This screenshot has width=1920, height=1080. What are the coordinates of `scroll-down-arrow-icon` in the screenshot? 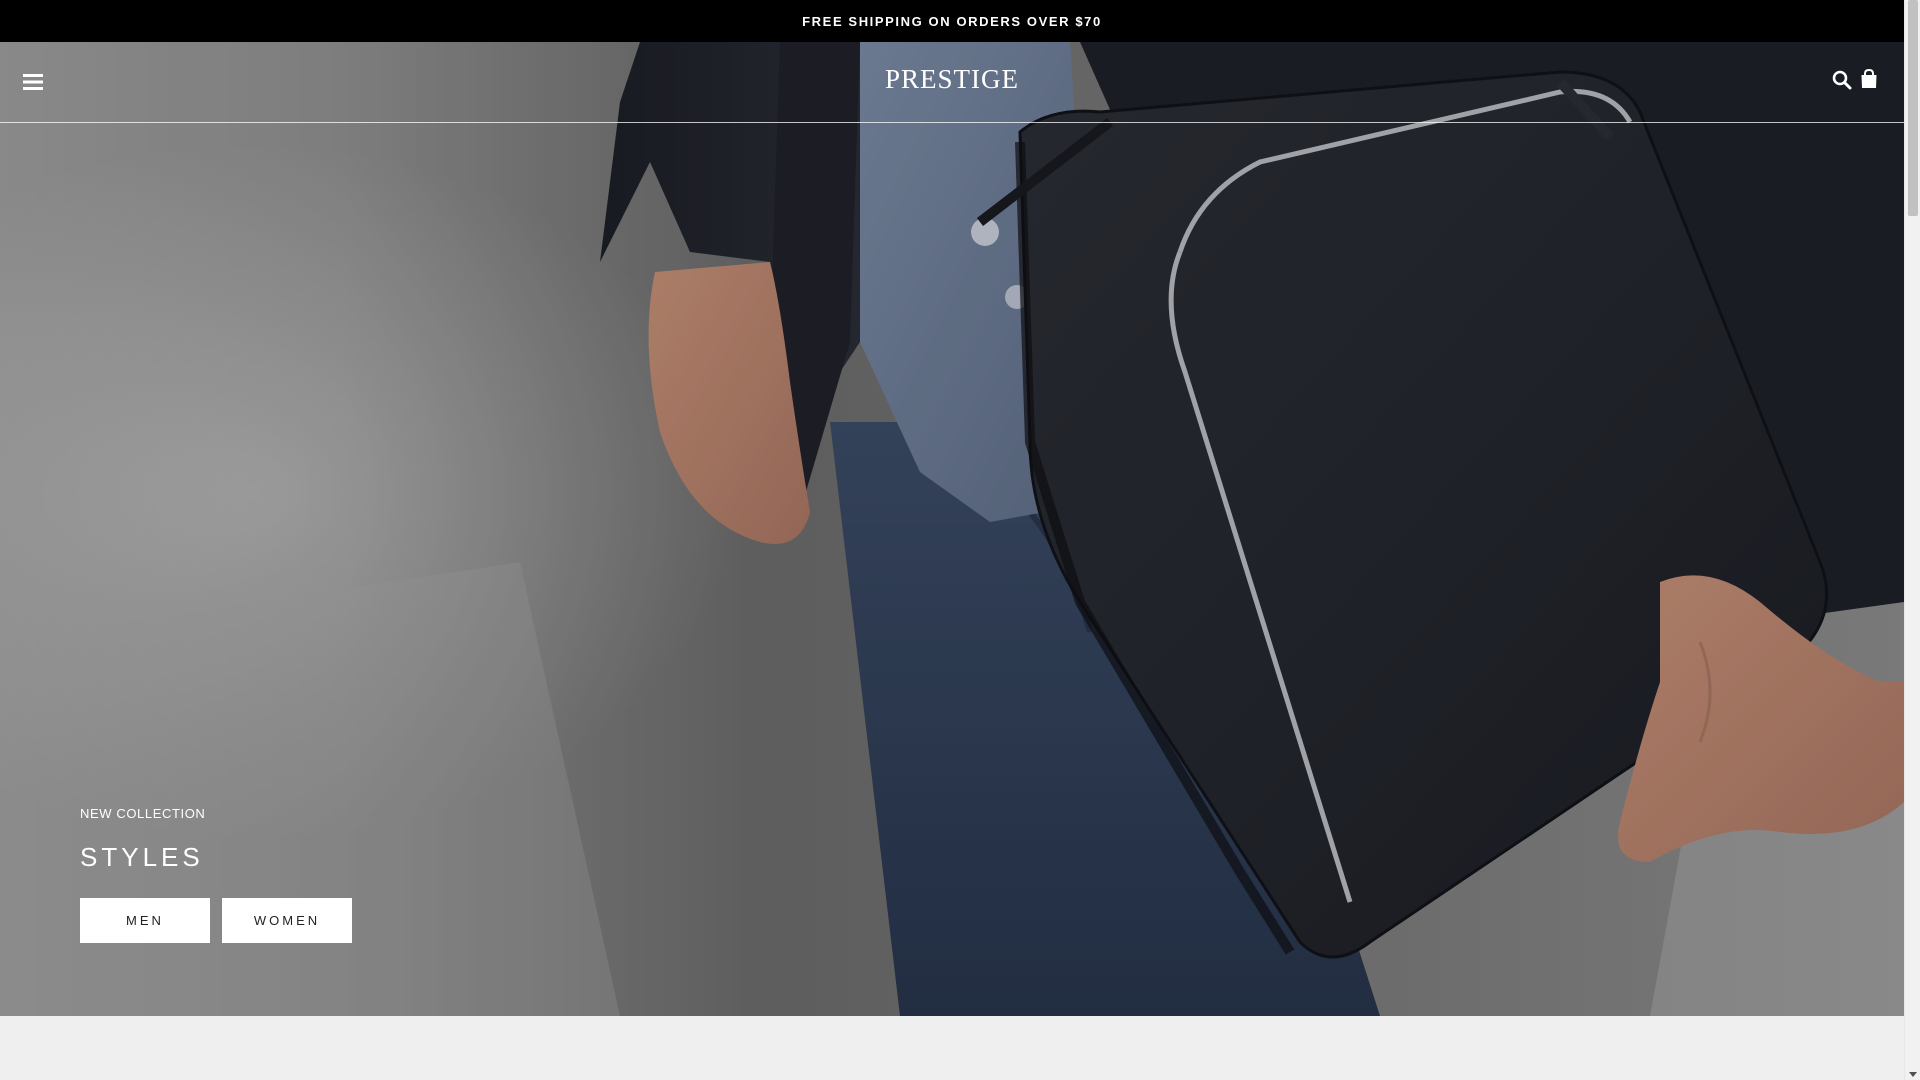 It's located at (1913, 1074).